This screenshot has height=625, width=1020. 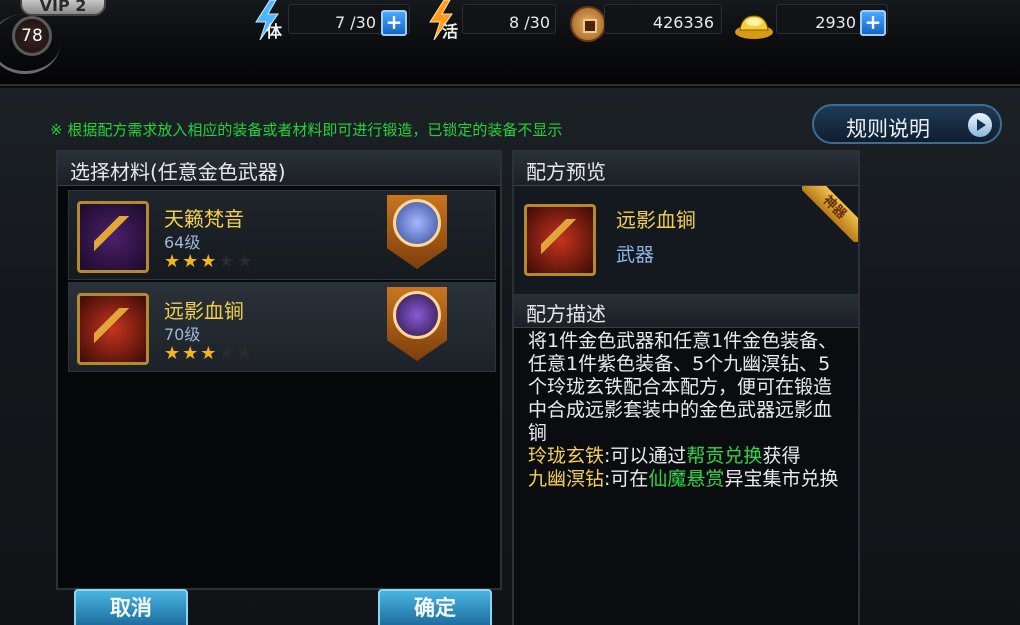 I want to click on rules-button-label: 规则说明, so click(x=888, y=129).